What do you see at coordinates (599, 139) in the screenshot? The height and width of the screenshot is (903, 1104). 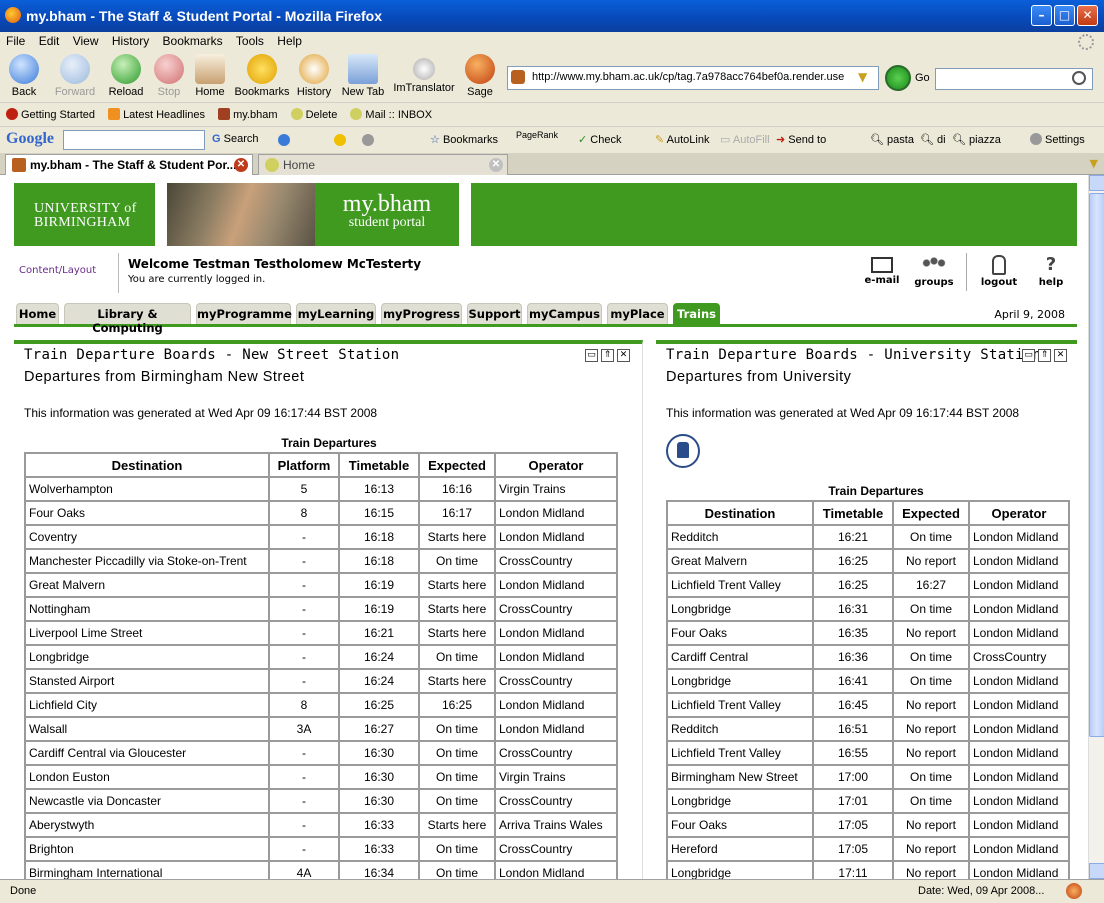 I see `spell-check-button: ✓ Check` at bounding box center [599, 139].